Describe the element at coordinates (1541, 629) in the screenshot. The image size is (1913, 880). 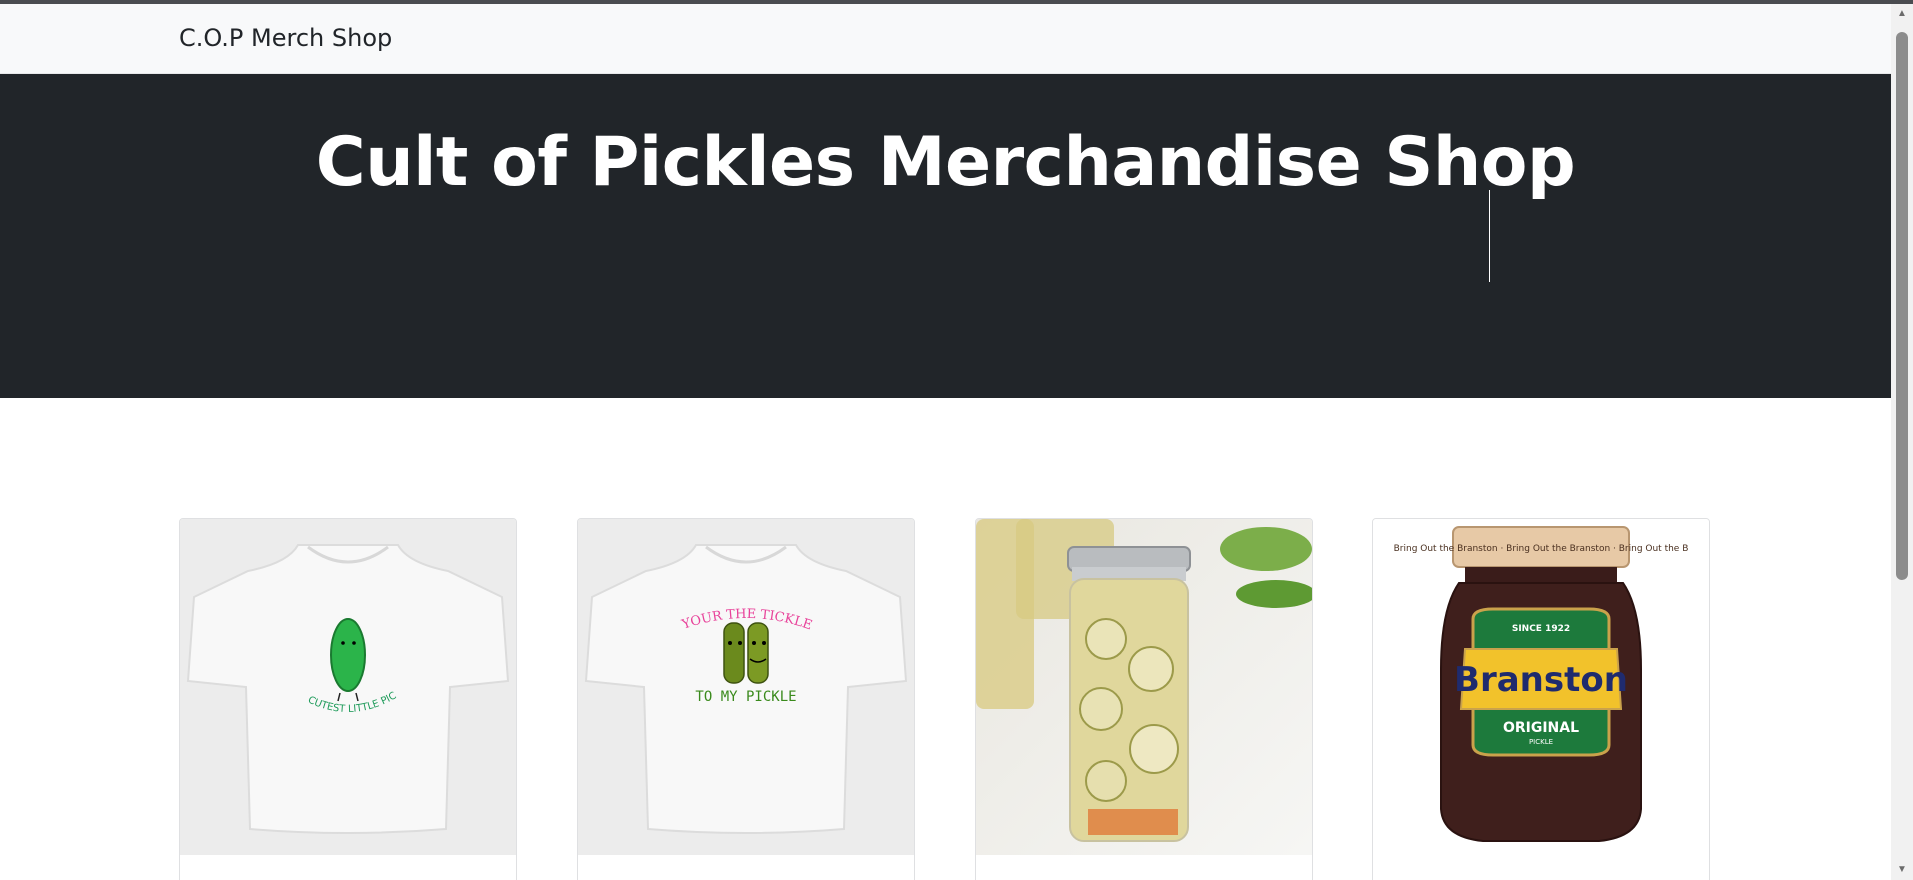
I see `label-since: SINCE 1922` at that location.